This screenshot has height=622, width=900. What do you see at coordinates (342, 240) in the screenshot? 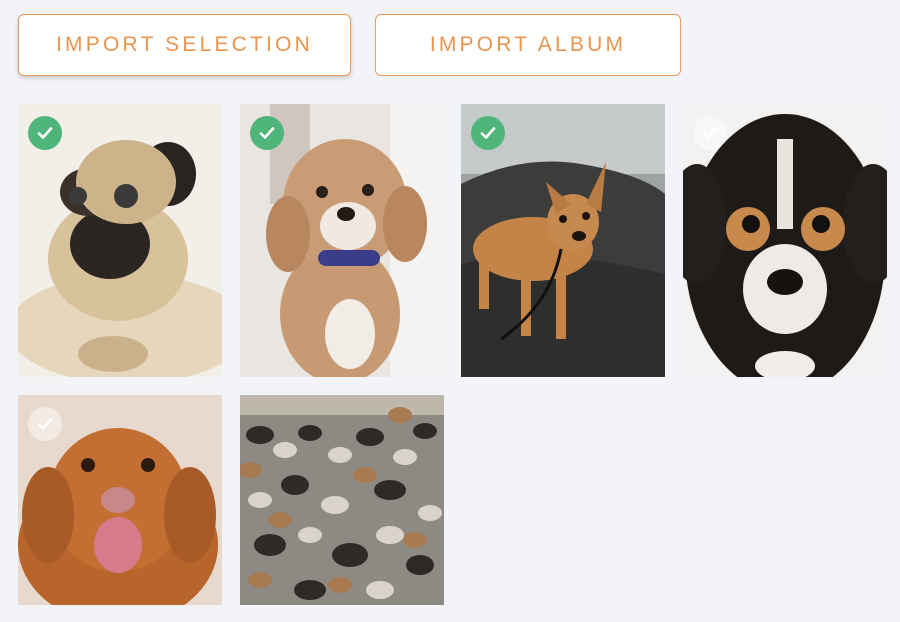
I see `photo-tile-curly-dog` at bounding box center [342, 240].